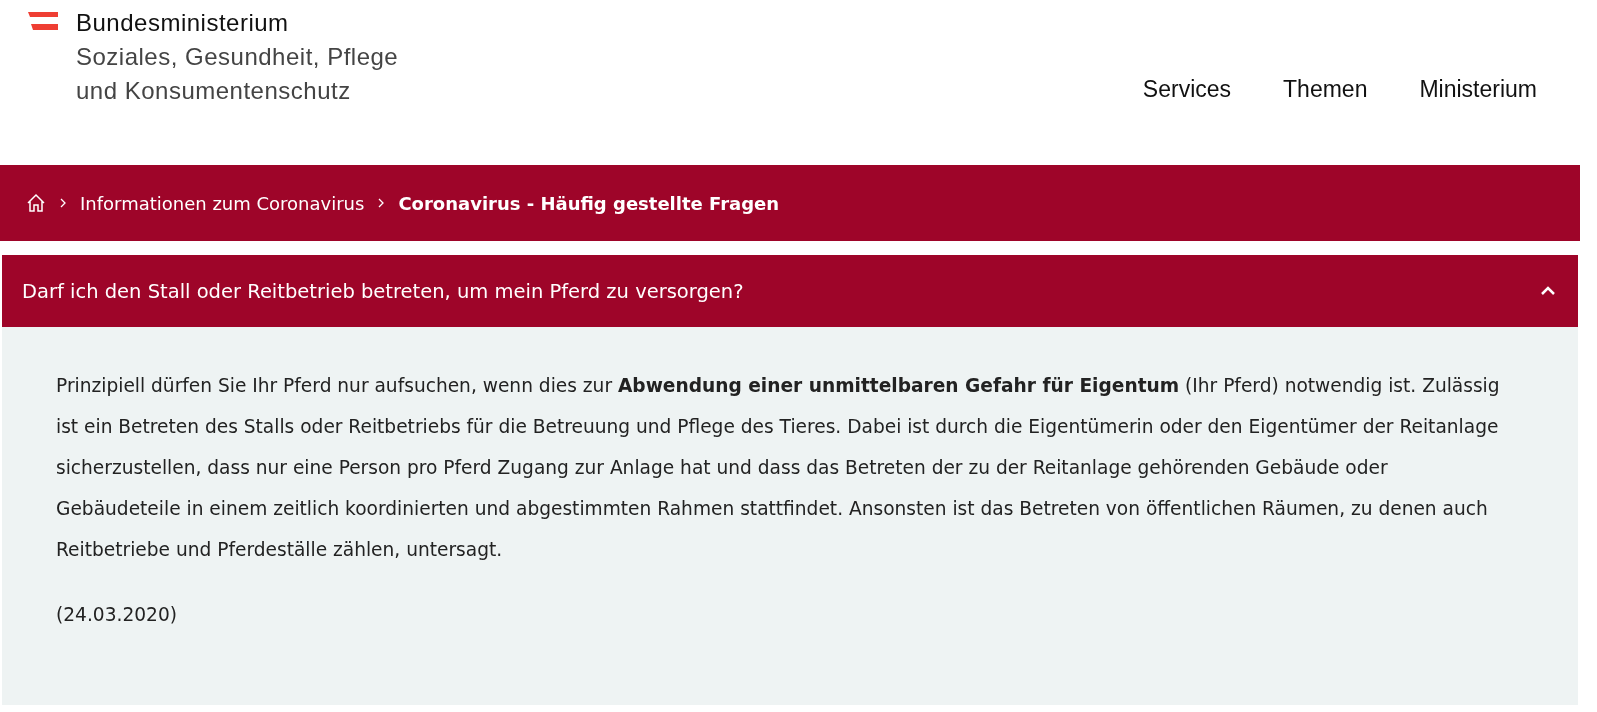 The image size is (1597, 712). What do you see at coordinates (1548, 291) in the screenshot?
I see `chevron-icon` at bounding box center [1548, 291].